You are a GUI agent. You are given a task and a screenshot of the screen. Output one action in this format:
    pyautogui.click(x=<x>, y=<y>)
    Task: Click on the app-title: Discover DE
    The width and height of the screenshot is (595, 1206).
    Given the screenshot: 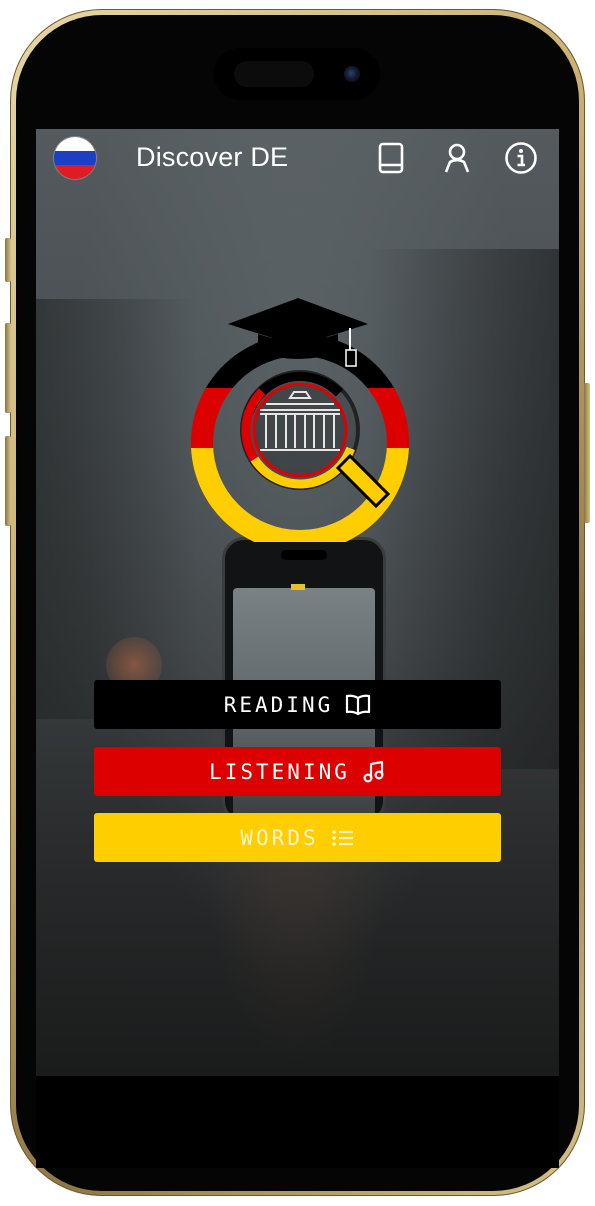 What is the action you would take?
    pyautogui.click(x=212, y=157)
    